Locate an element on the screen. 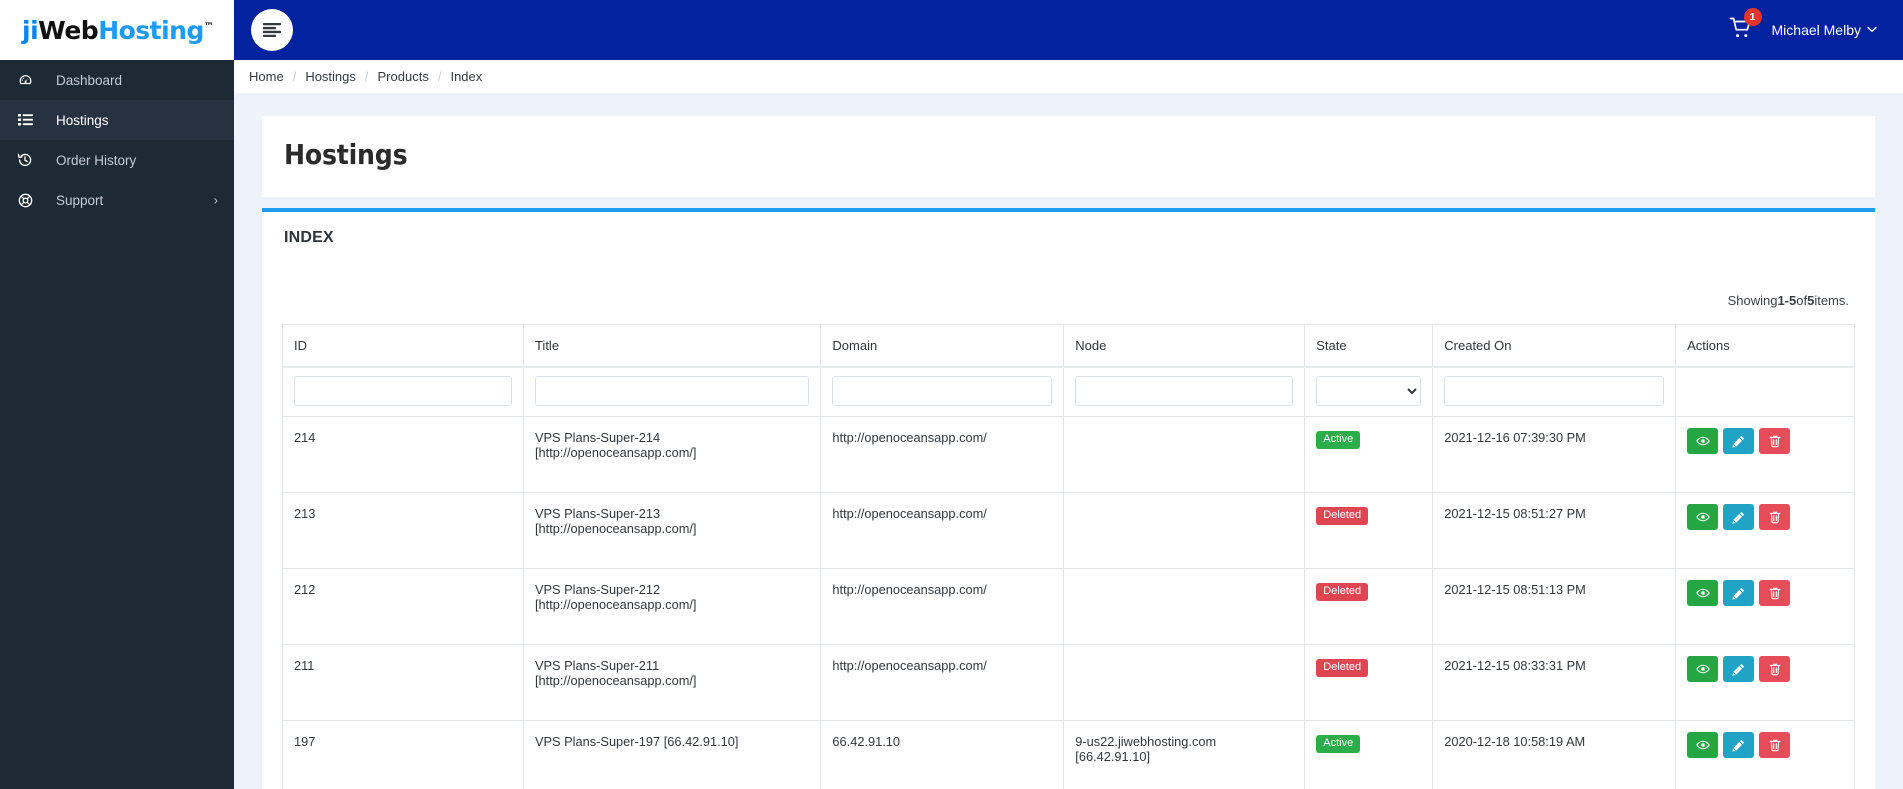 Image resolution: width=1903 pixels, height=789 pixels. cart-button: 1 is located at coordinates (1744, 26).